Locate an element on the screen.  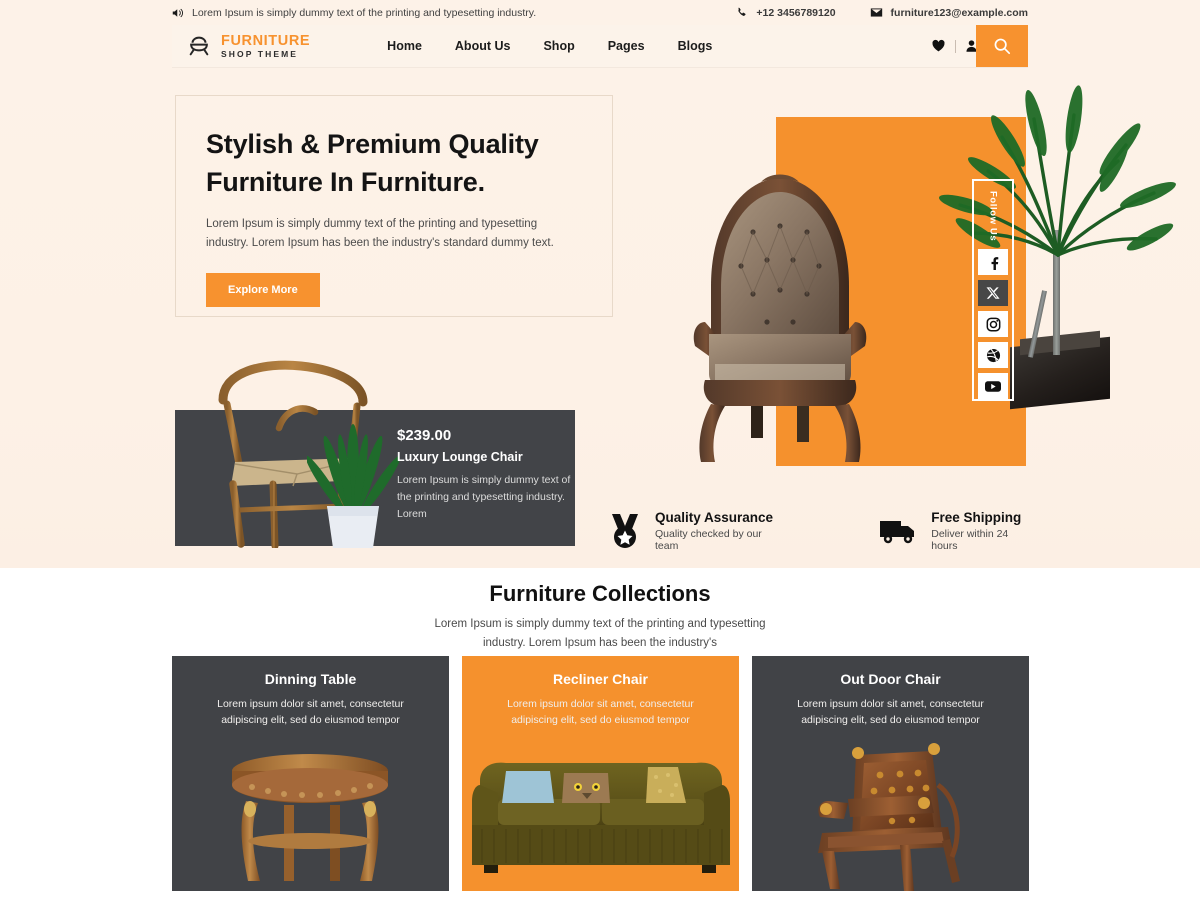
phone-contact: +12 3456789120 is located at coordinates (786, 12).